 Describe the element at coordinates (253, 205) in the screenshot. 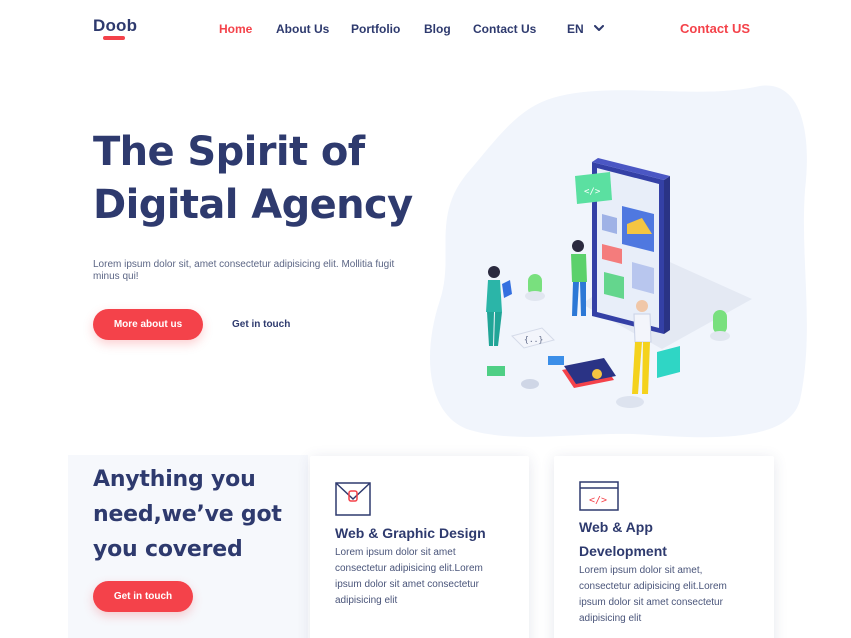

I see `hero-title-line-2: Digital Agency` at that location.